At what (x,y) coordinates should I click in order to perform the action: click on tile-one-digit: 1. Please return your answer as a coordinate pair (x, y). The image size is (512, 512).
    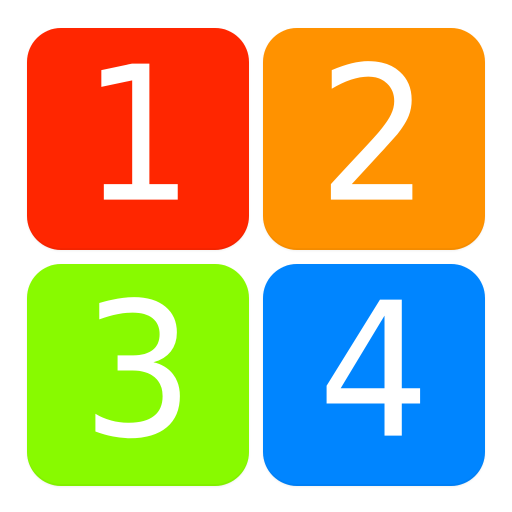
    Looking at the image, I should click on (138, 135).